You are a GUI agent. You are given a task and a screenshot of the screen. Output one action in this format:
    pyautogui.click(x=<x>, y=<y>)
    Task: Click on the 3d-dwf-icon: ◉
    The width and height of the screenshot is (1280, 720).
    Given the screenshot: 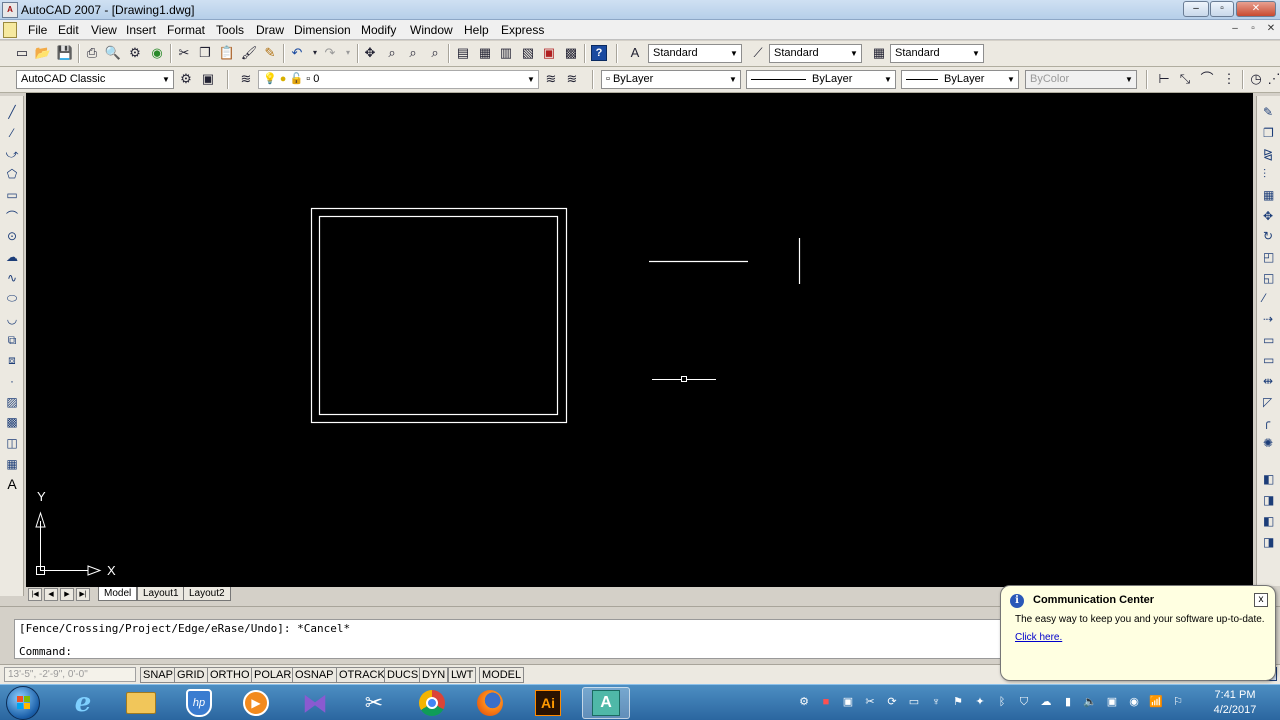 What is the action you would take?
    pyautogui.click(x=157, y=53)
    